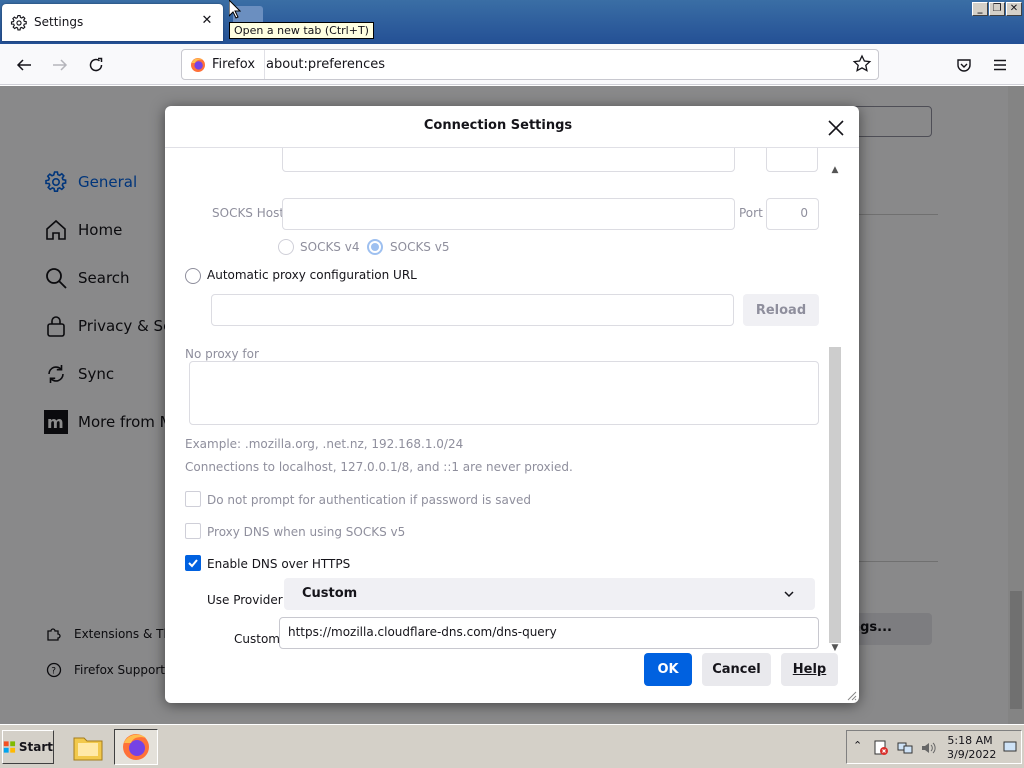 The height and width of the screenshot is (768, 1024). Describe the element at coordinates (59, 22) in the screenshot. I see `tab-title: Settings` at that location.